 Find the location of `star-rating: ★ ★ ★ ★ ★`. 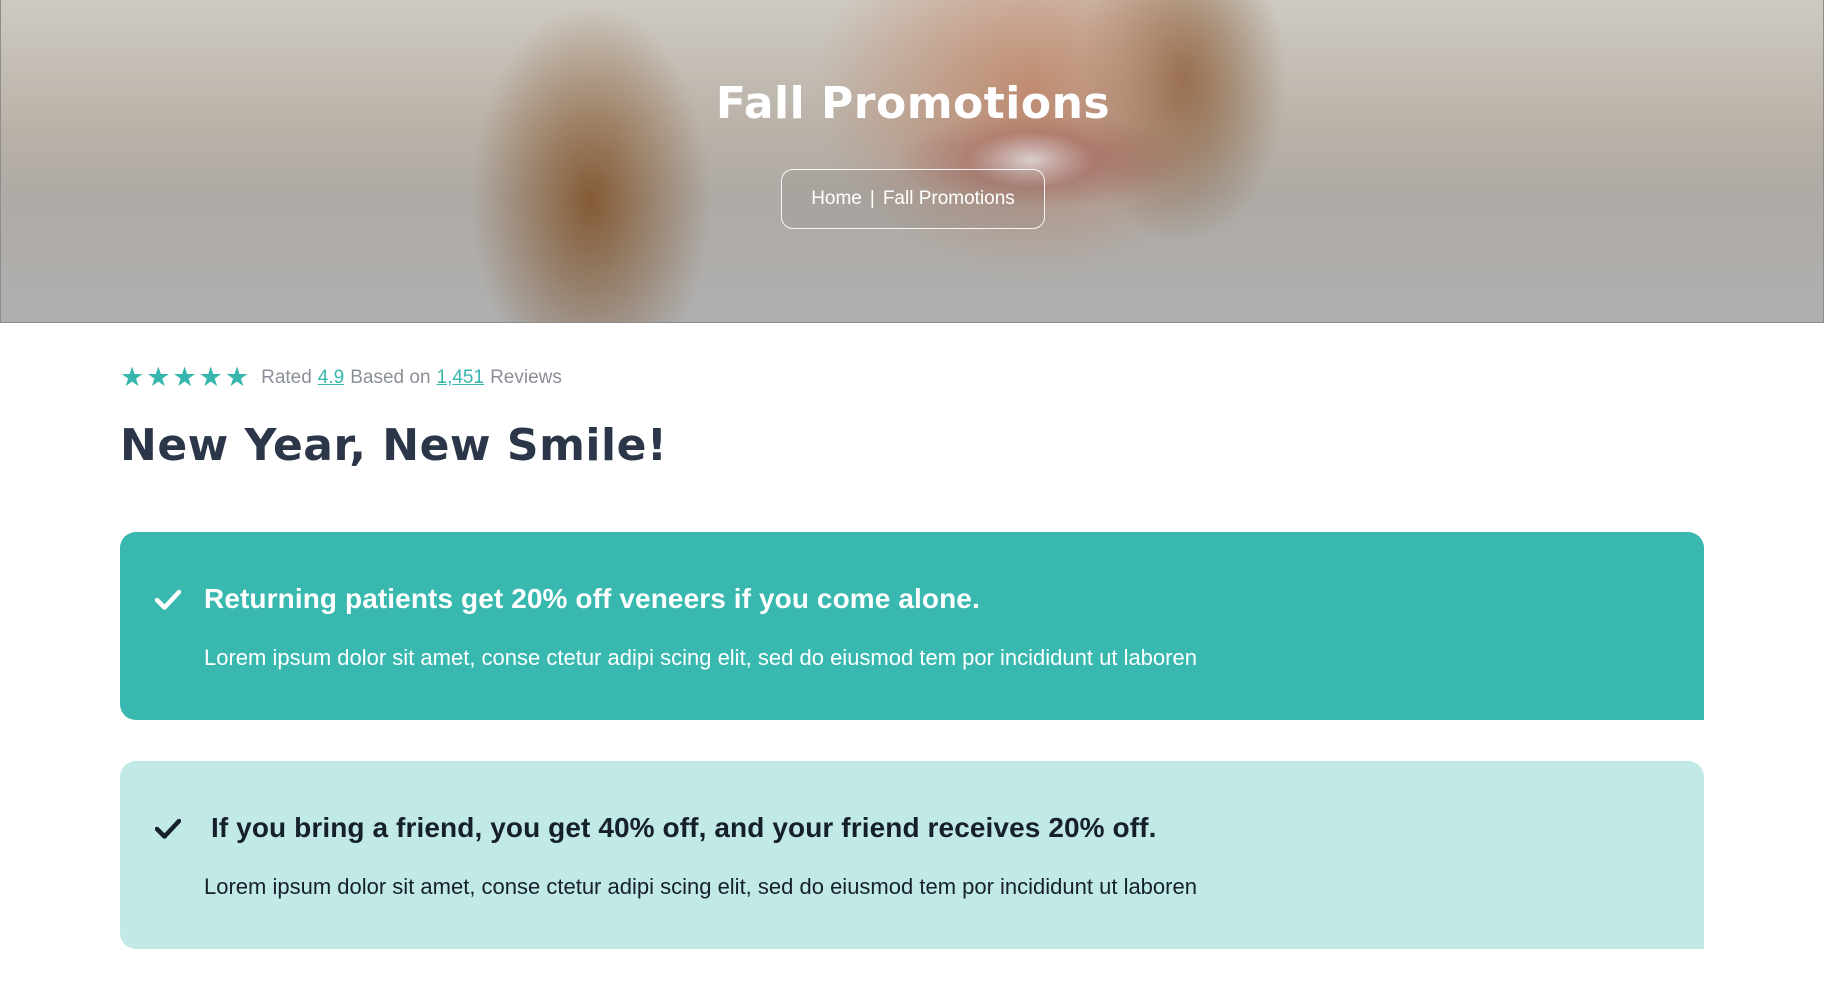

star-rating: ★ ★ ★ ★ ★ is located at coordinates (184, 377).